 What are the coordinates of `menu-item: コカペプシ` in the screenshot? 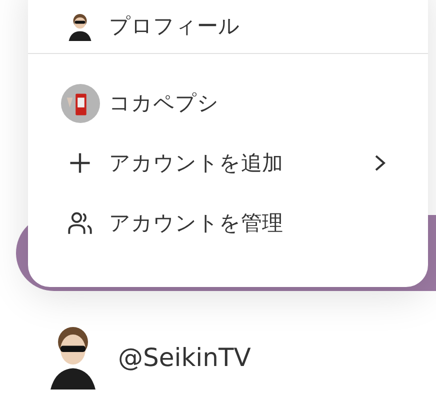 It's located at (228, 103).